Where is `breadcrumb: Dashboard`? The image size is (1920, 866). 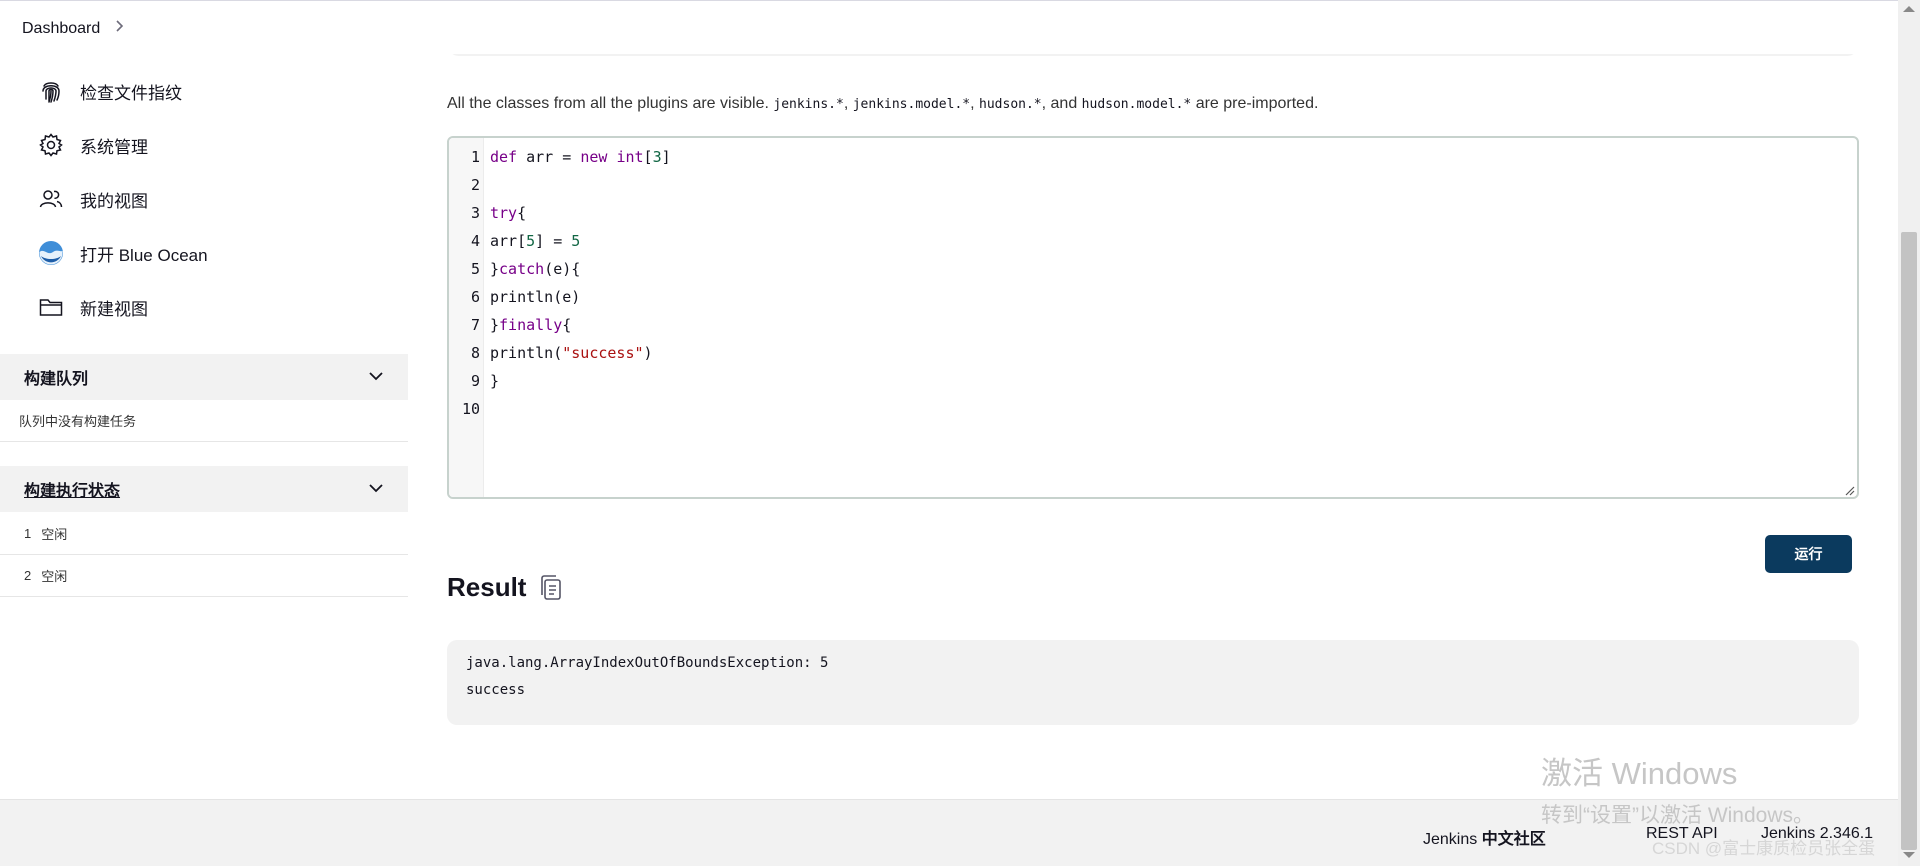
breadcrumb: Dashboard is located at coordinates (73, 28).